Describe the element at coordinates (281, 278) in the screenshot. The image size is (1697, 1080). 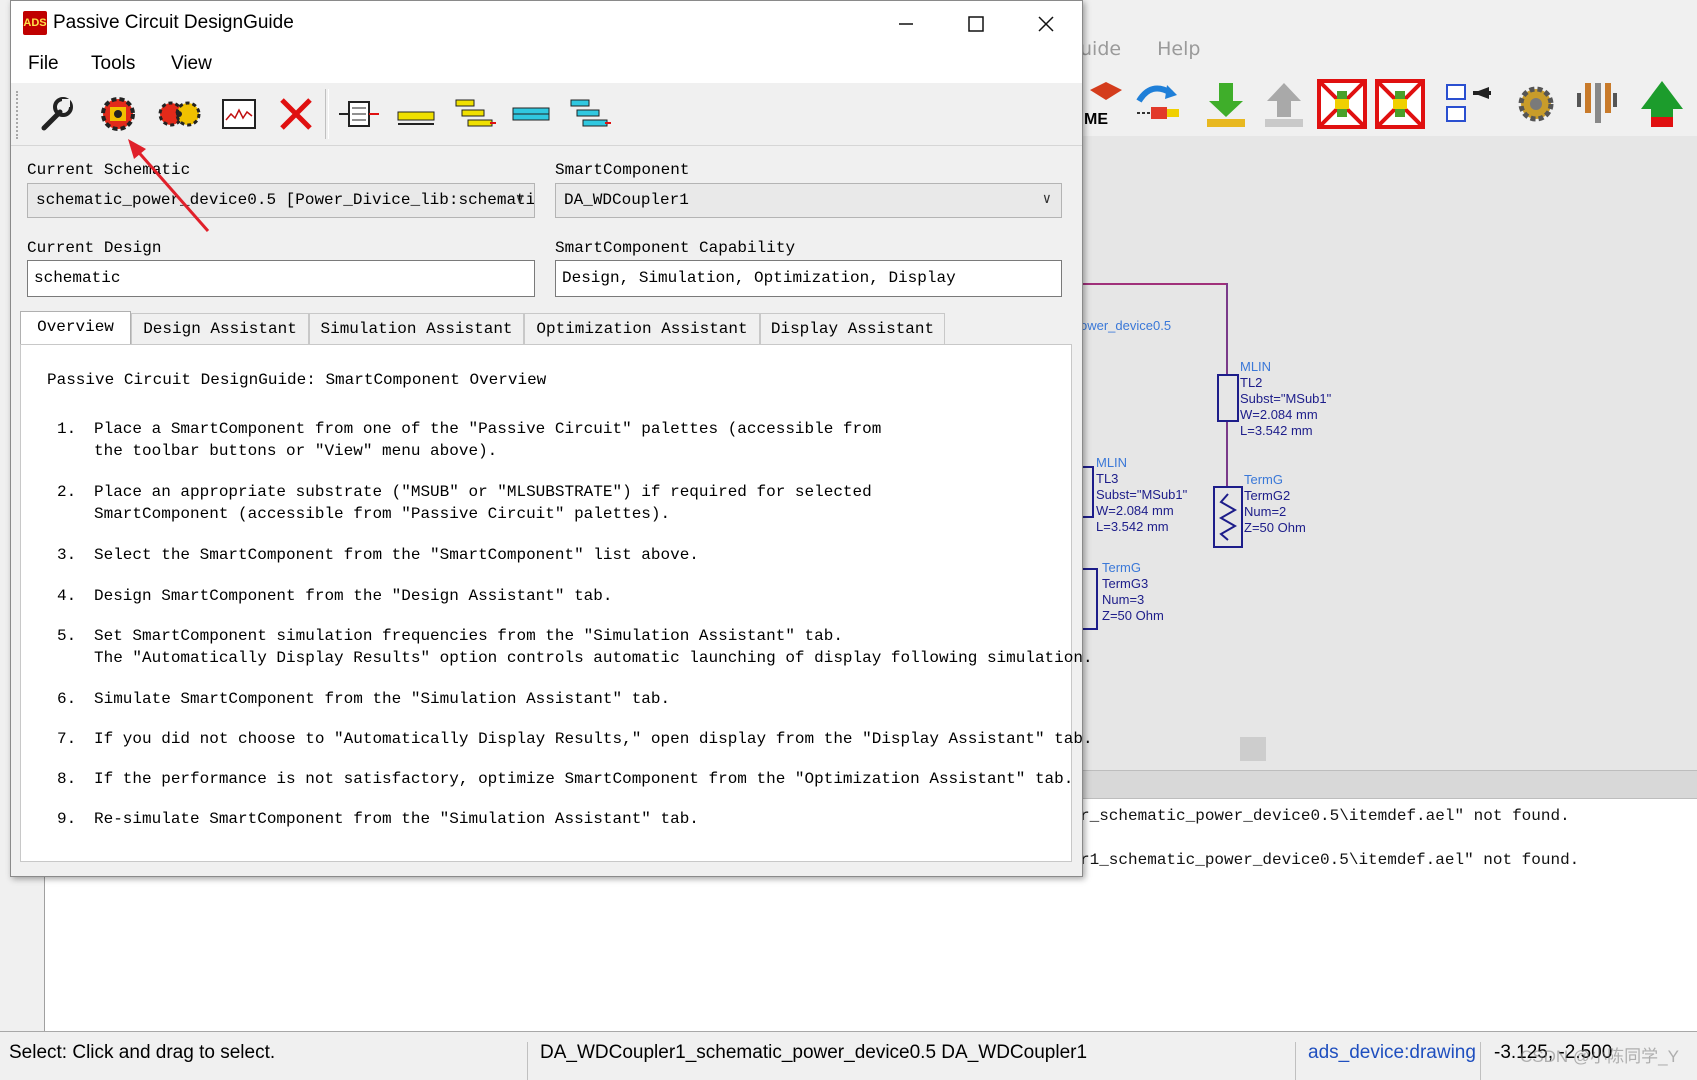
I see `current-design-field: schematic` at that location.